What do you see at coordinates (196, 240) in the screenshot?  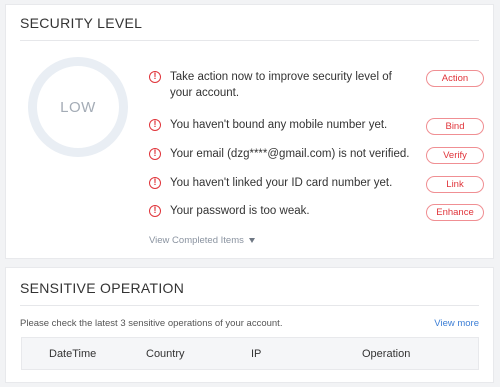 I see `view-completed-label: View Completed Items` at bounding box center [196, 240].